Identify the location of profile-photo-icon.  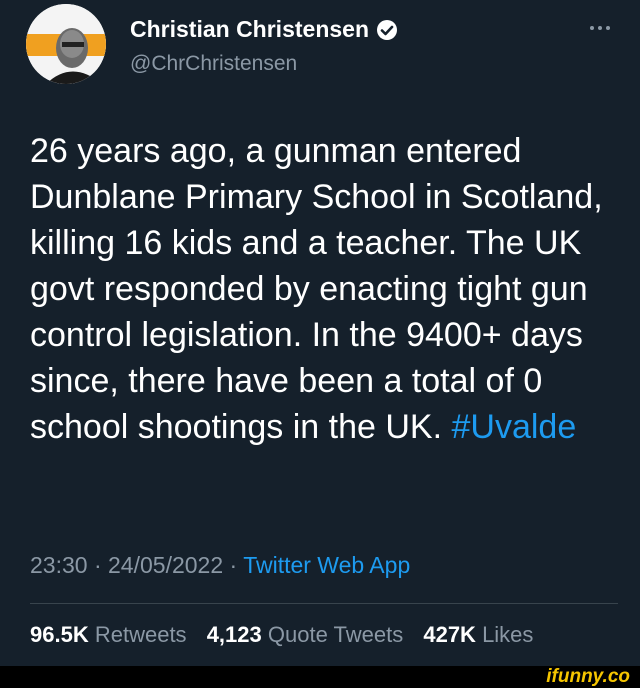
(66, 44).